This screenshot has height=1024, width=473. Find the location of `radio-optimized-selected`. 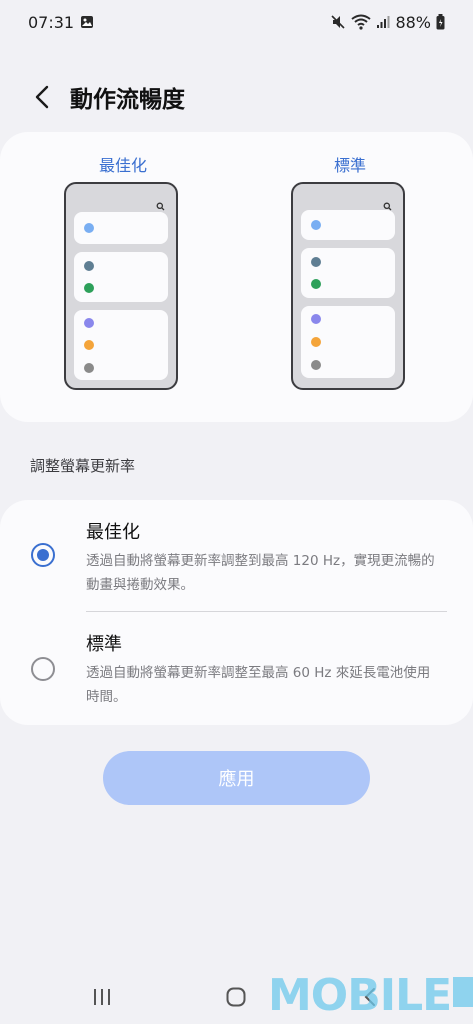

radio-optimized-selected is located at coordinates (43, 555).